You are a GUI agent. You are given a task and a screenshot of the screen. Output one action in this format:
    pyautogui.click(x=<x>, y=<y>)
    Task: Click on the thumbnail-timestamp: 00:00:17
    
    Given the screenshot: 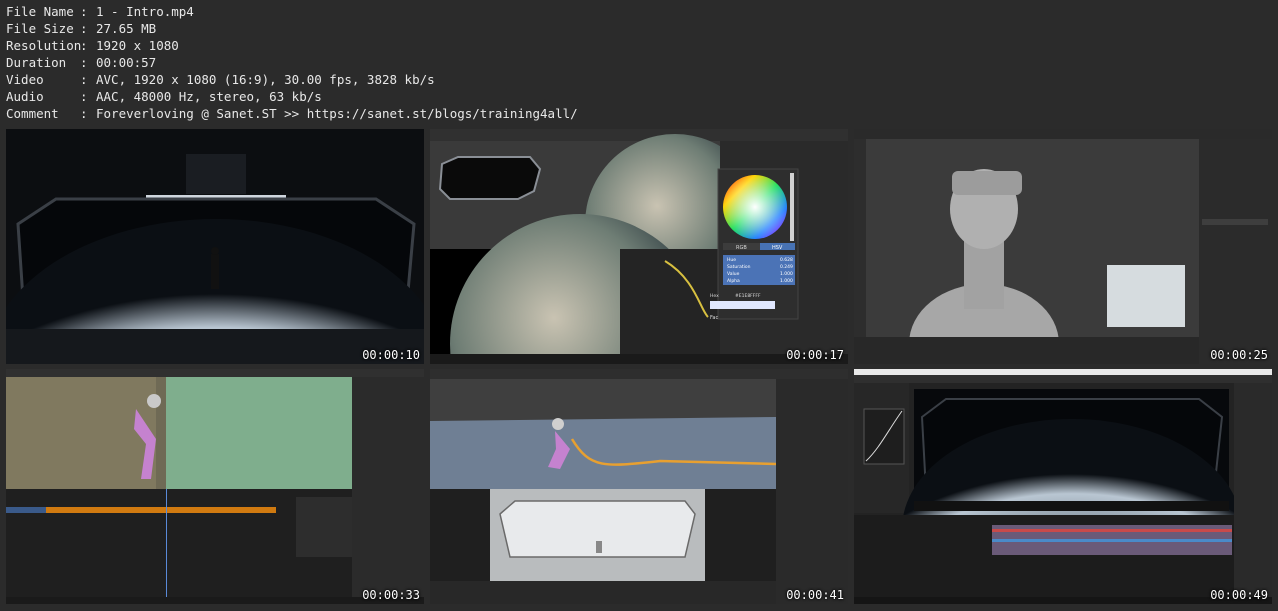 What is the action you would take?
    pyautogui.click(x=815, y=355)
    